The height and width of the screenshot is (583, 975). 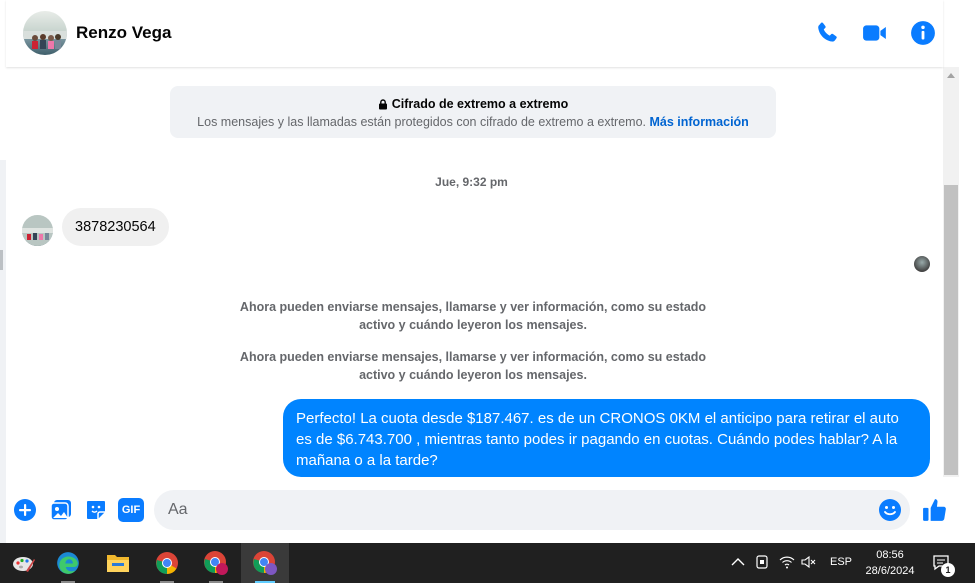 I want to click on chrome-profile-active-icon, so click(x=265, y=563).